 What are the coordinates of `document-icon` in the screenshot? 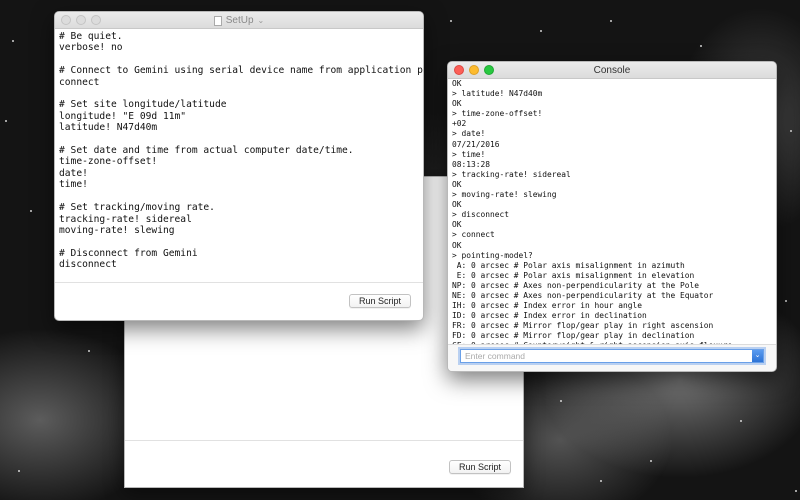 It's located at (217, 20).